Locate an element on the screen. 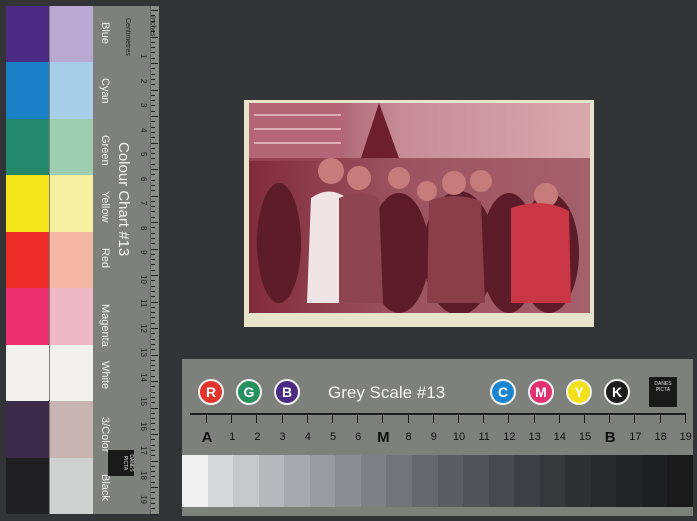 The image size is (697, 521). swatch-3-color-dark is located at coordinates (27, 429).